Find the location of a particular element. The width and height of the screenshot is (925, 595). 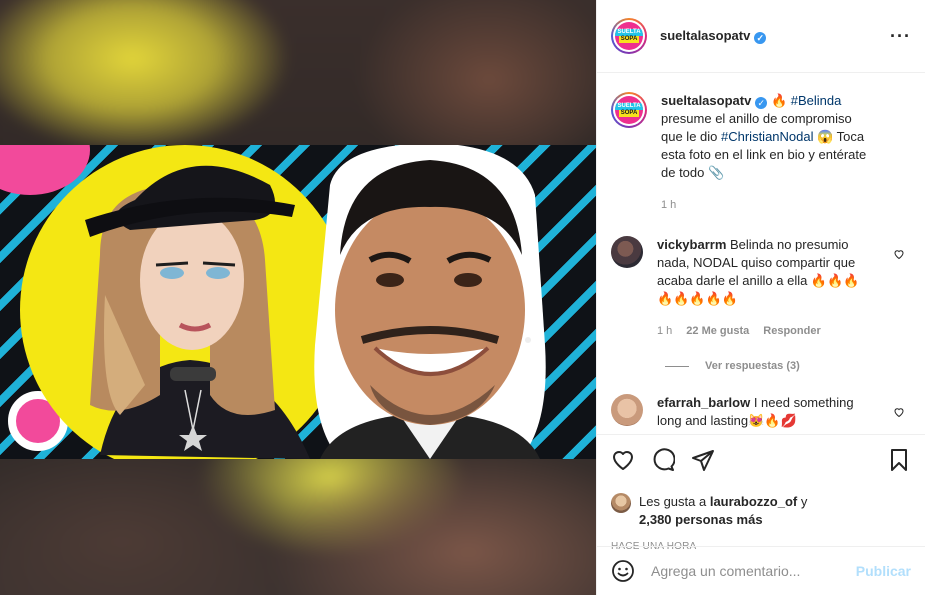

view-replies-label: Ver respuestas (3) is located at coordinates (752, 366).